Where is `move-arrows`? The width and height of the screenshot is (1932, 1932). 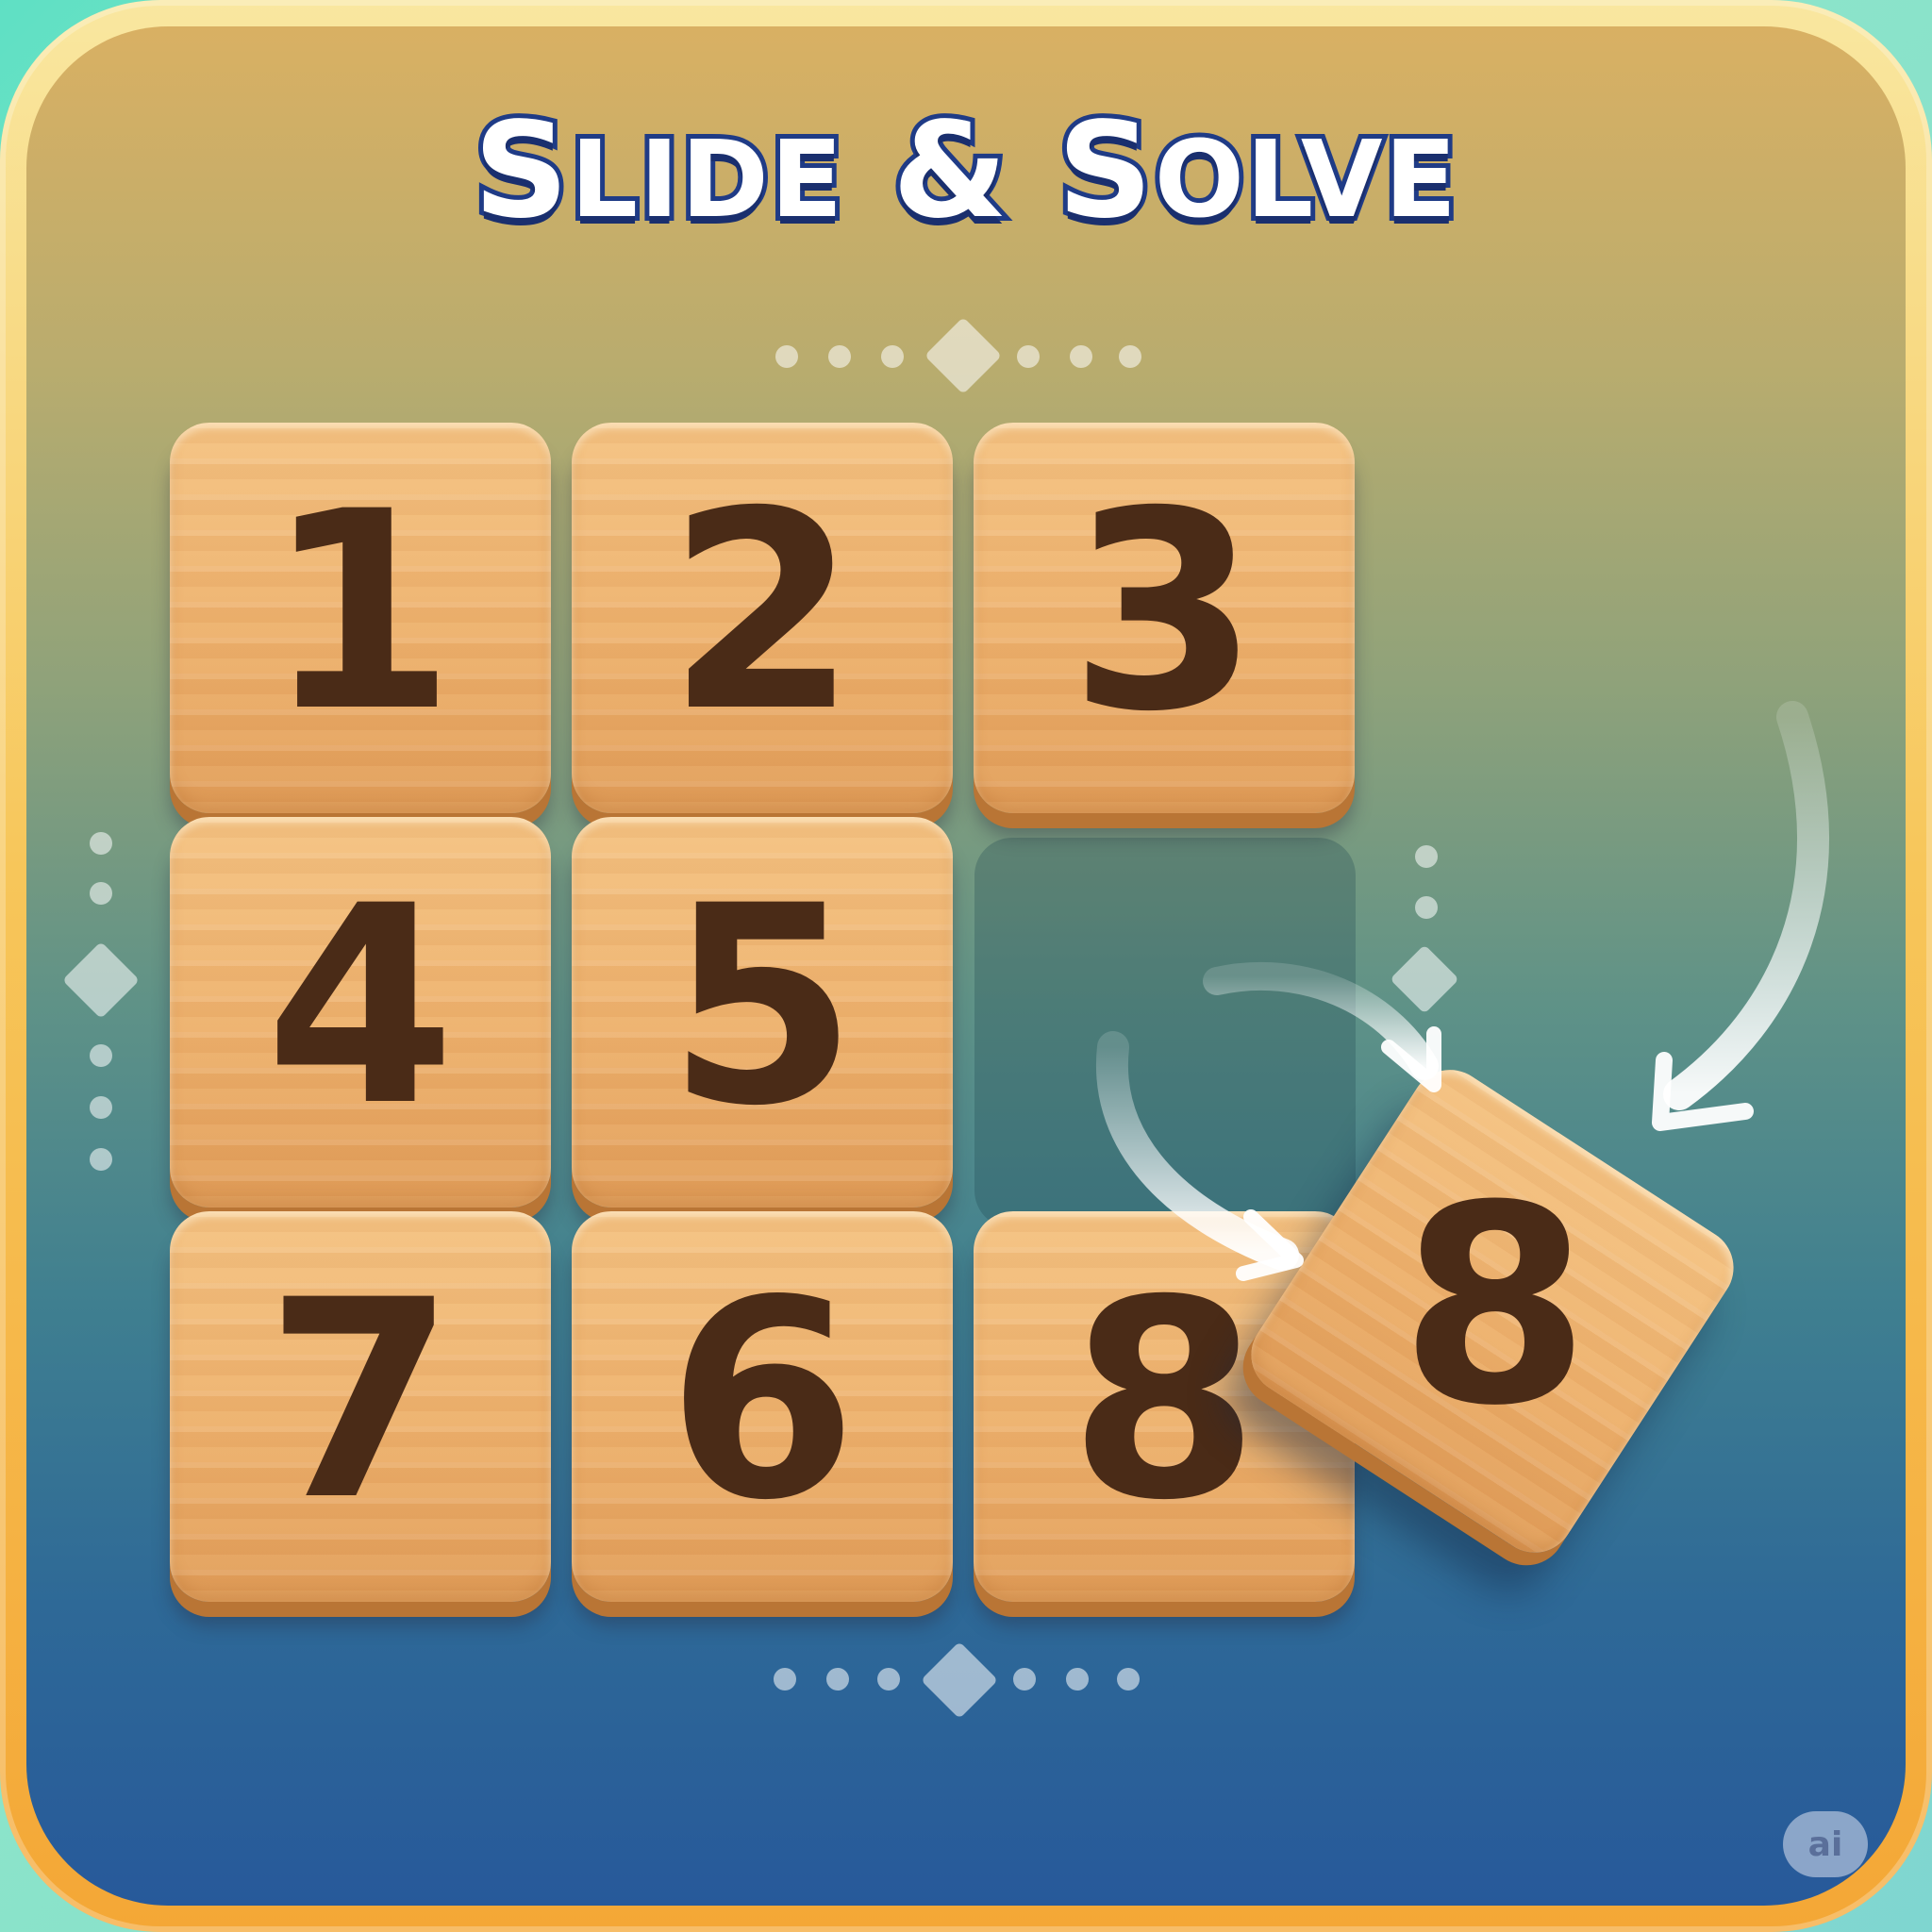
move-arrows is located at coordinates (1462, 991).